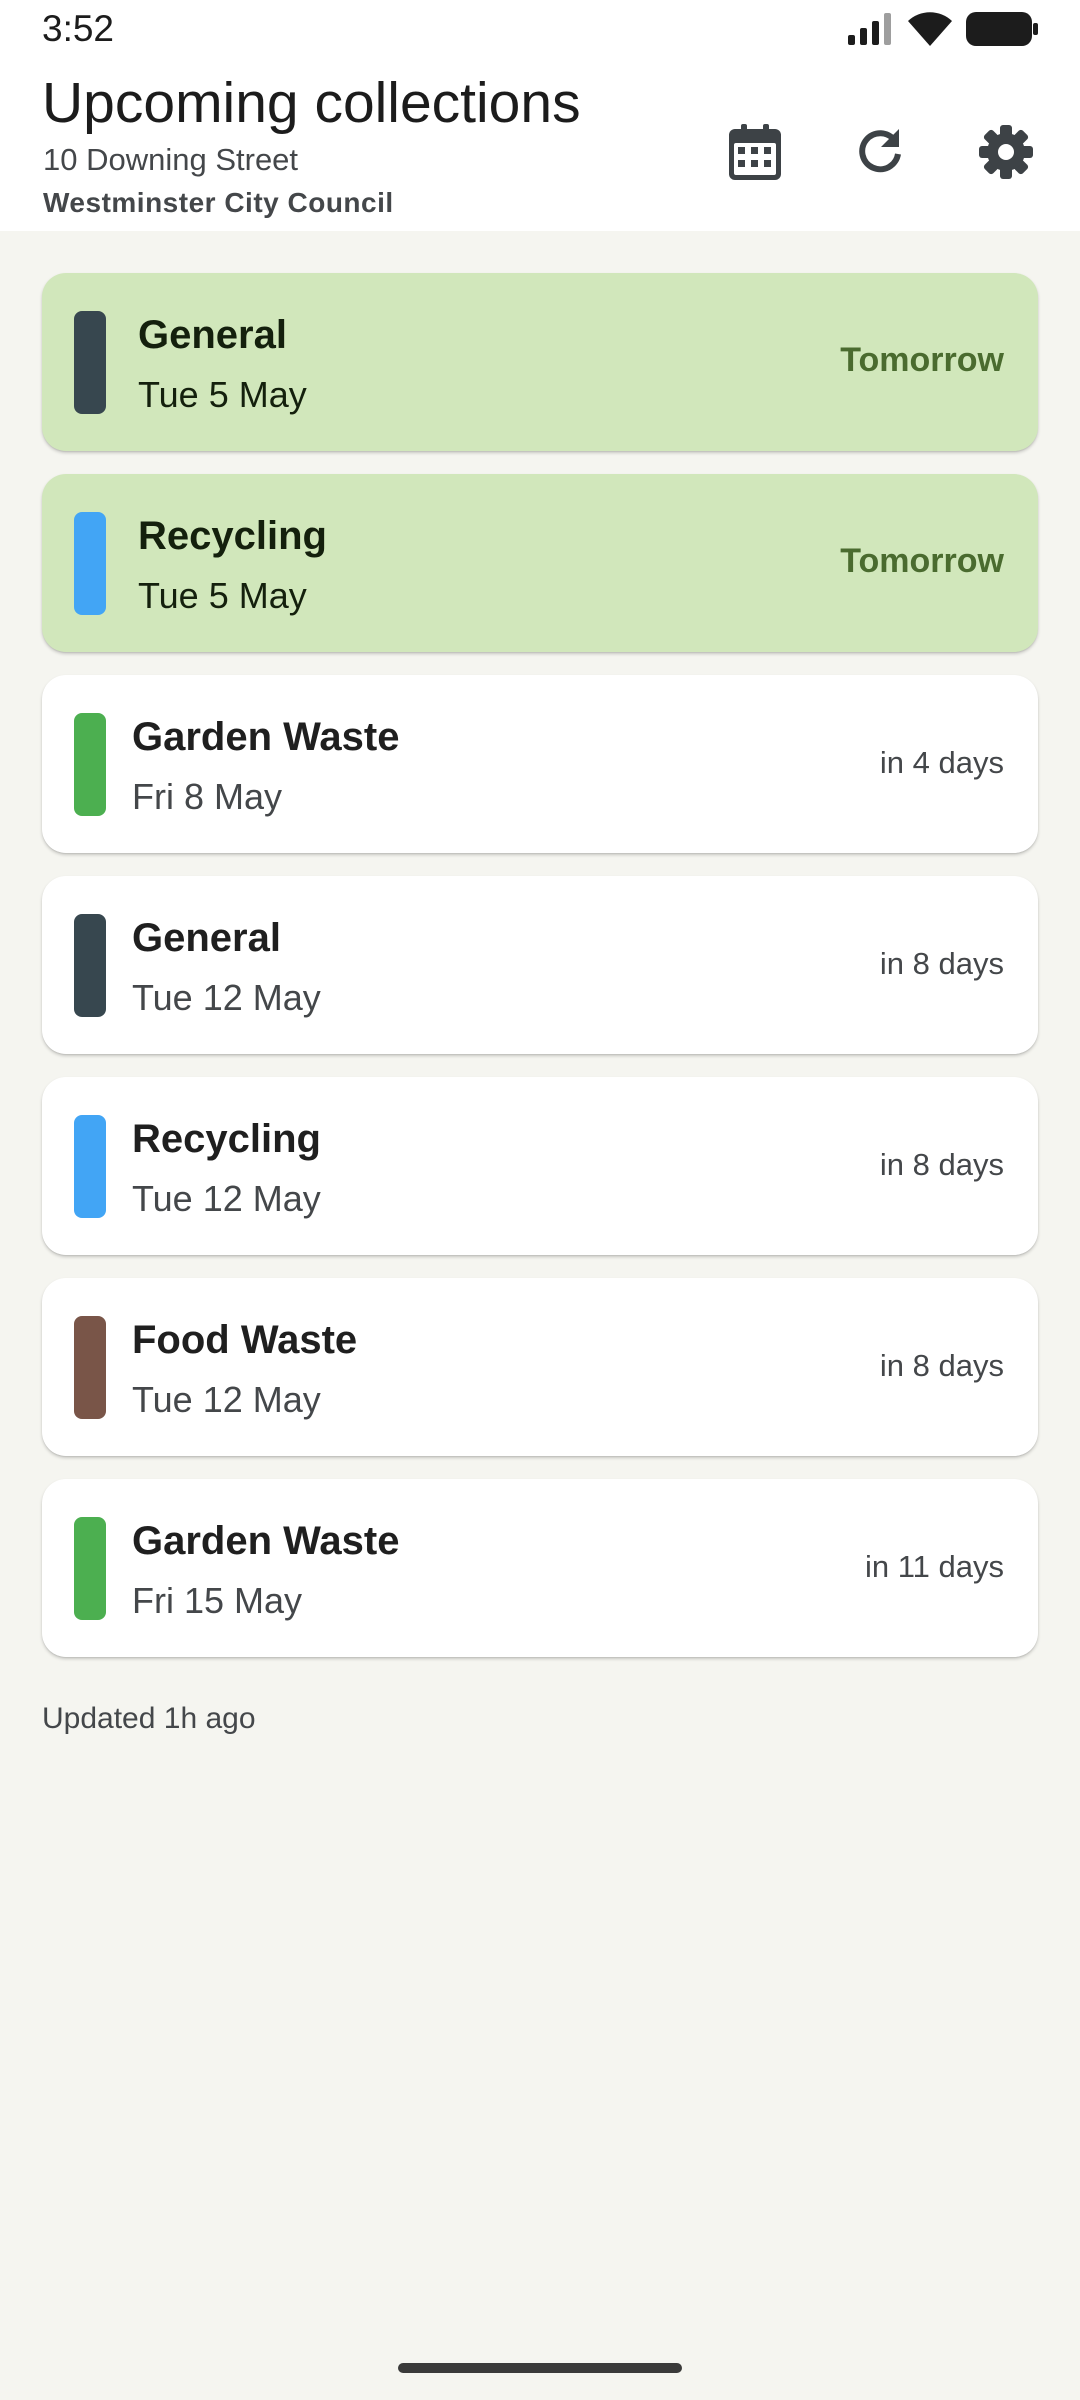 The image size is (1080, 2400). What do you see at coordinates (540, 1568) in the screenshot?
I see `collection-card: Garden Waste Fri 15 May in 11 days` at bounding box center [540, 1568].